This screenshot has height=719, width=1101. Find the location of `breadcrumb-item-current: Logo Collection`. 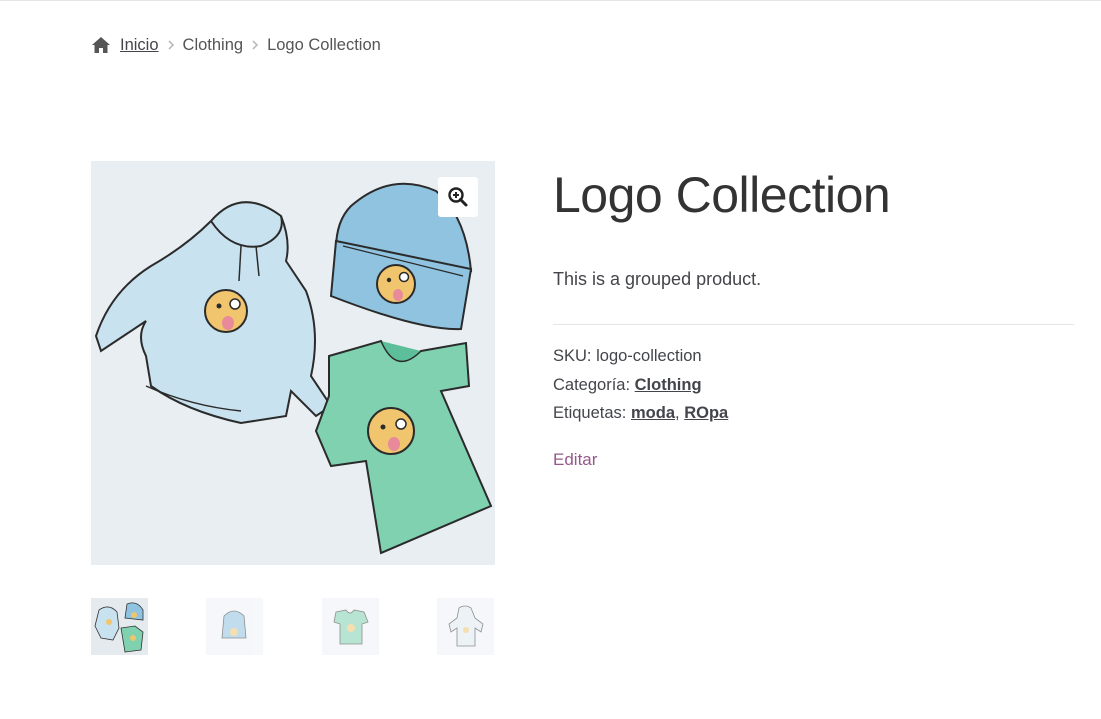

breadcrumb-item-current: Logo Collection is located at coordinates (324, 44).